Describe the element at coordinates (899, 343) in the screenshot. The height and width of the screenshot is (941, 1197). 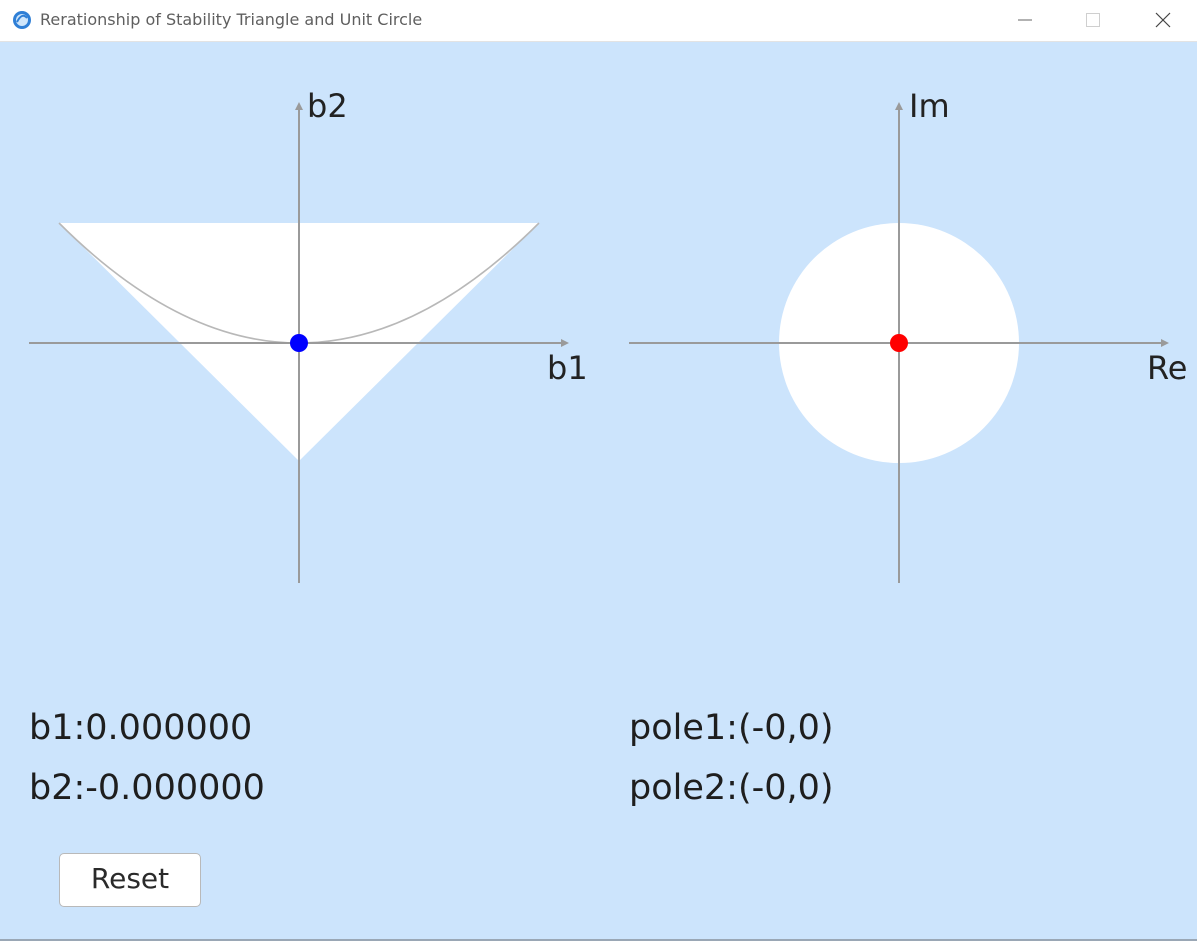
I see `pole-point` at that location.